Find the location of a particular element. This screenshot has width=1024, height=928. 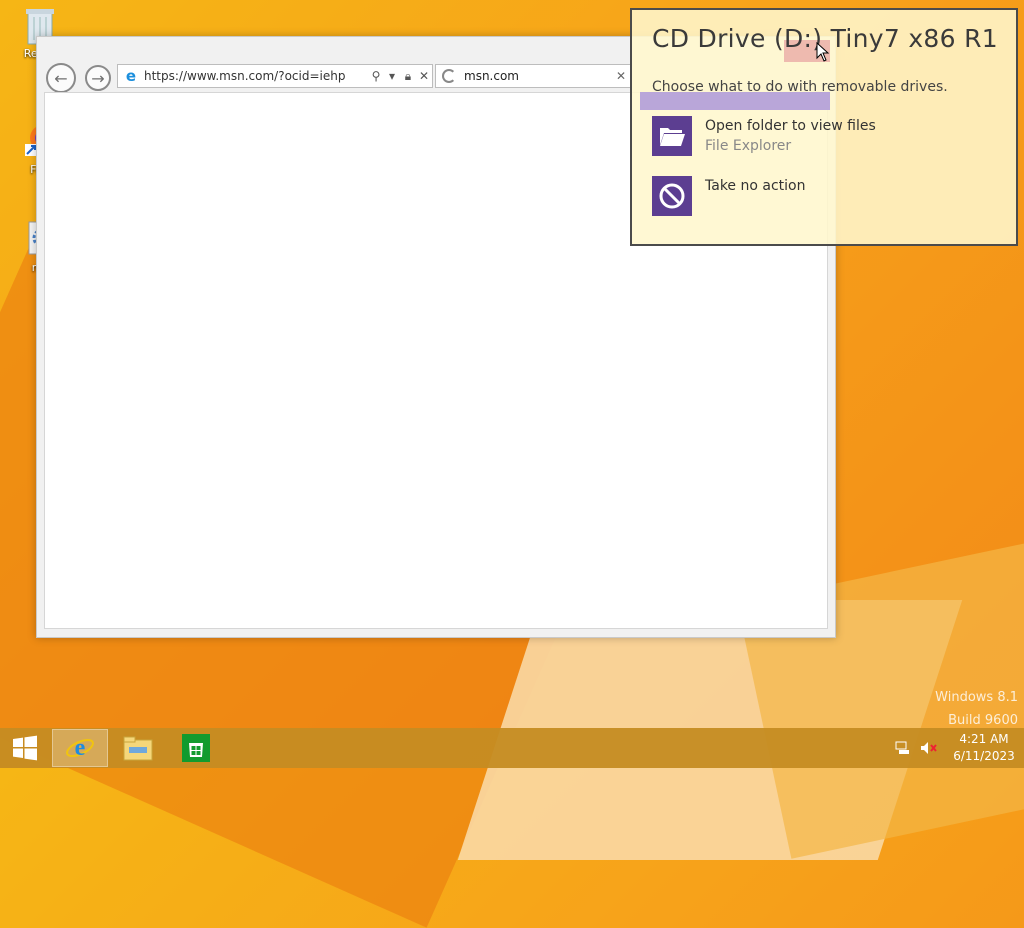

option-label: Take no action is located at coordinates (755, 186).